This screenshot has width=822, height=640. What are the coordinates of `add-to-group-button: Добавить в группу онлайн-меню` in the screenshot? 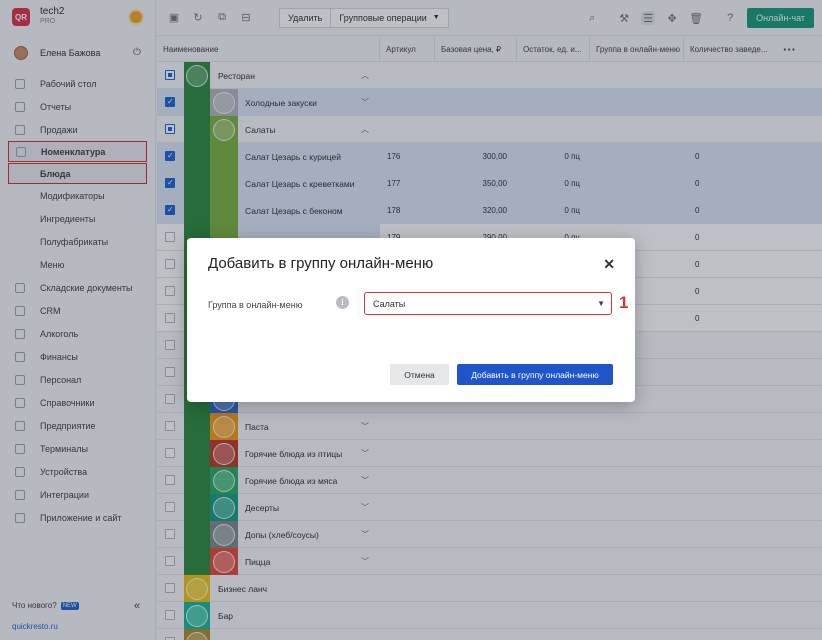 It's located at (535, 374).